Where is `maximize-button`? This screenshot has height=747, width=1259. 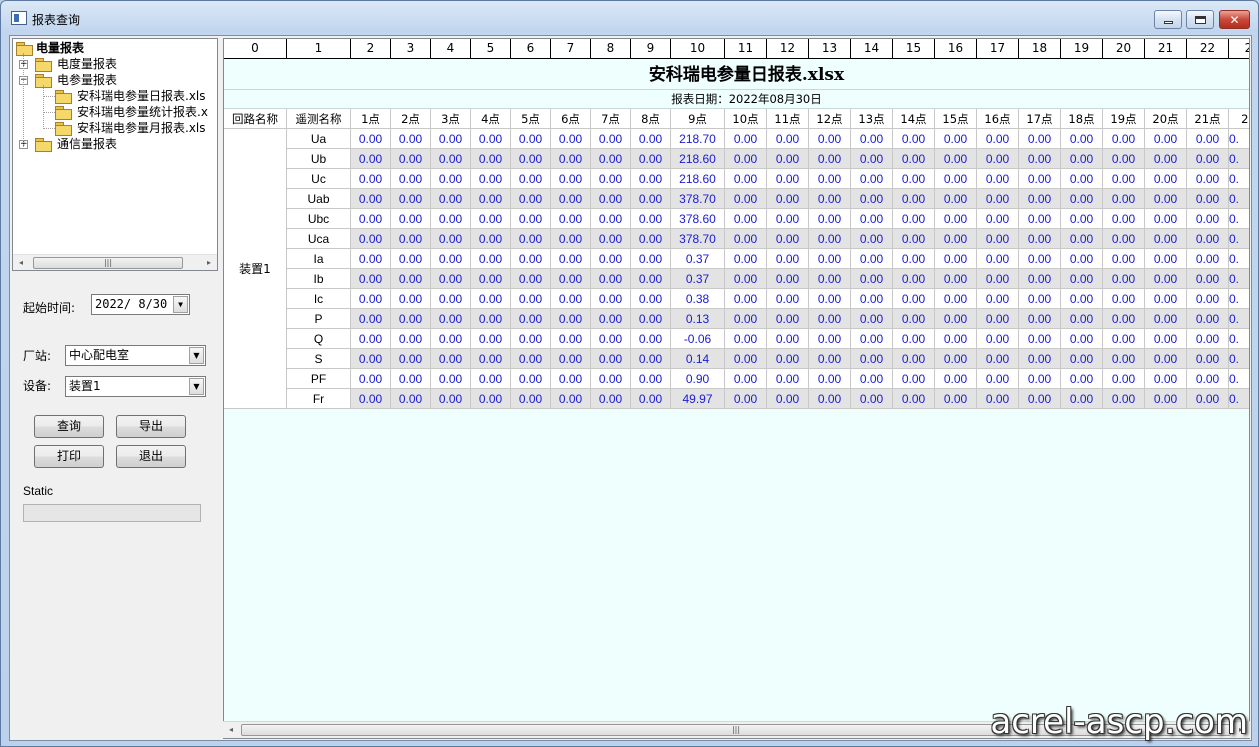 maximize-button is located at coordinates (1200, 19).